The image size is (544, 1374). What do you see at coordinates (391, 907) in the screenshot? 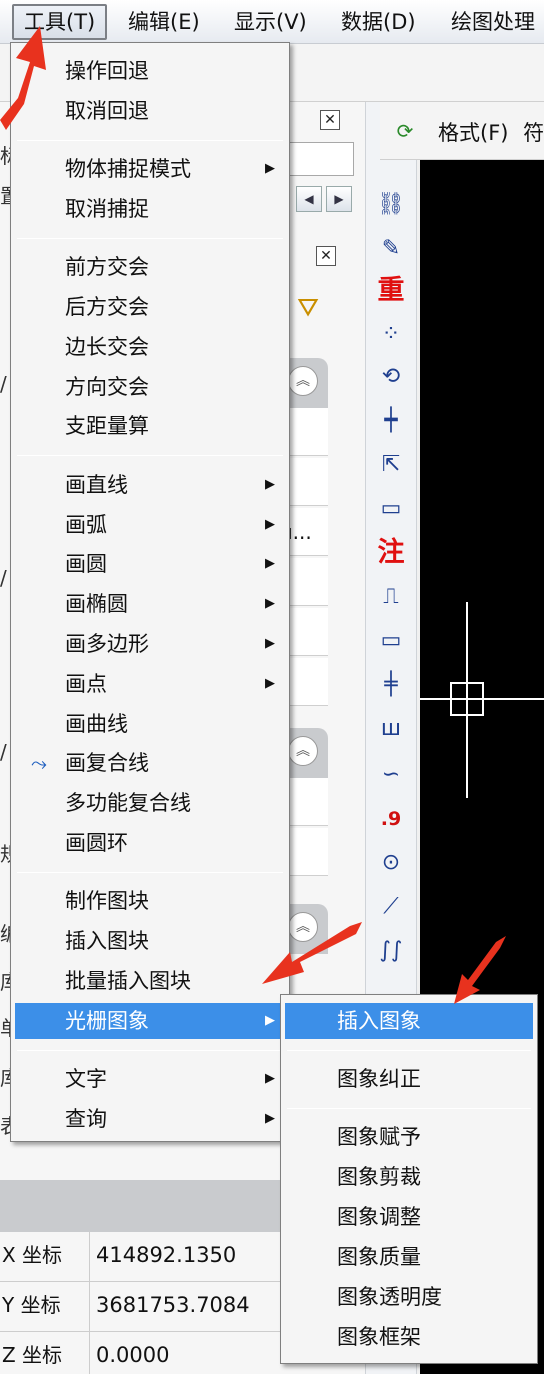
I see `line-icon: ⟋` at bounding box center [391, 907].